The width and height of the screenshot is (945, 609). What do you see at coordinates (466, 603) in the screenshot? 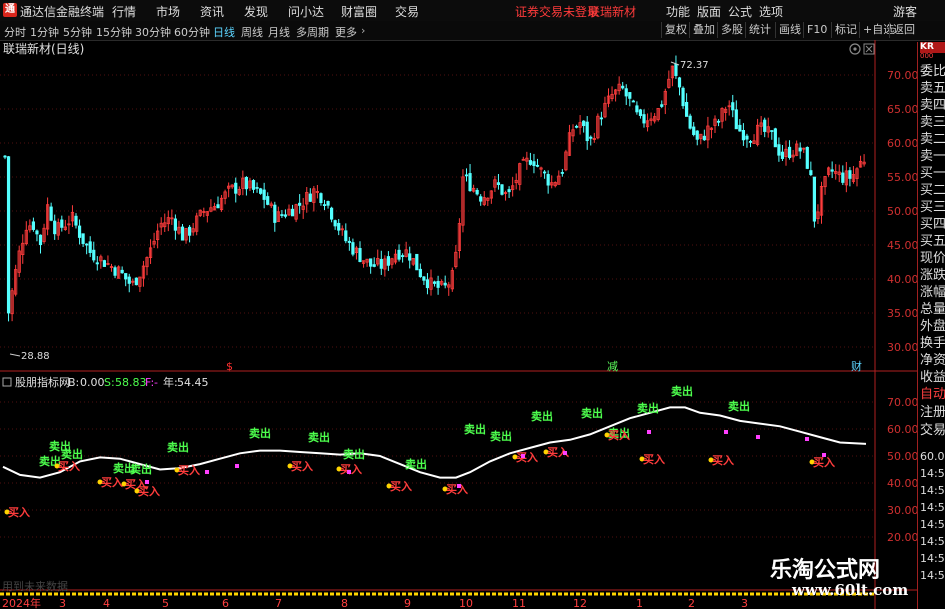
I see `date-tick: 10` at bounding box center [466, 603].